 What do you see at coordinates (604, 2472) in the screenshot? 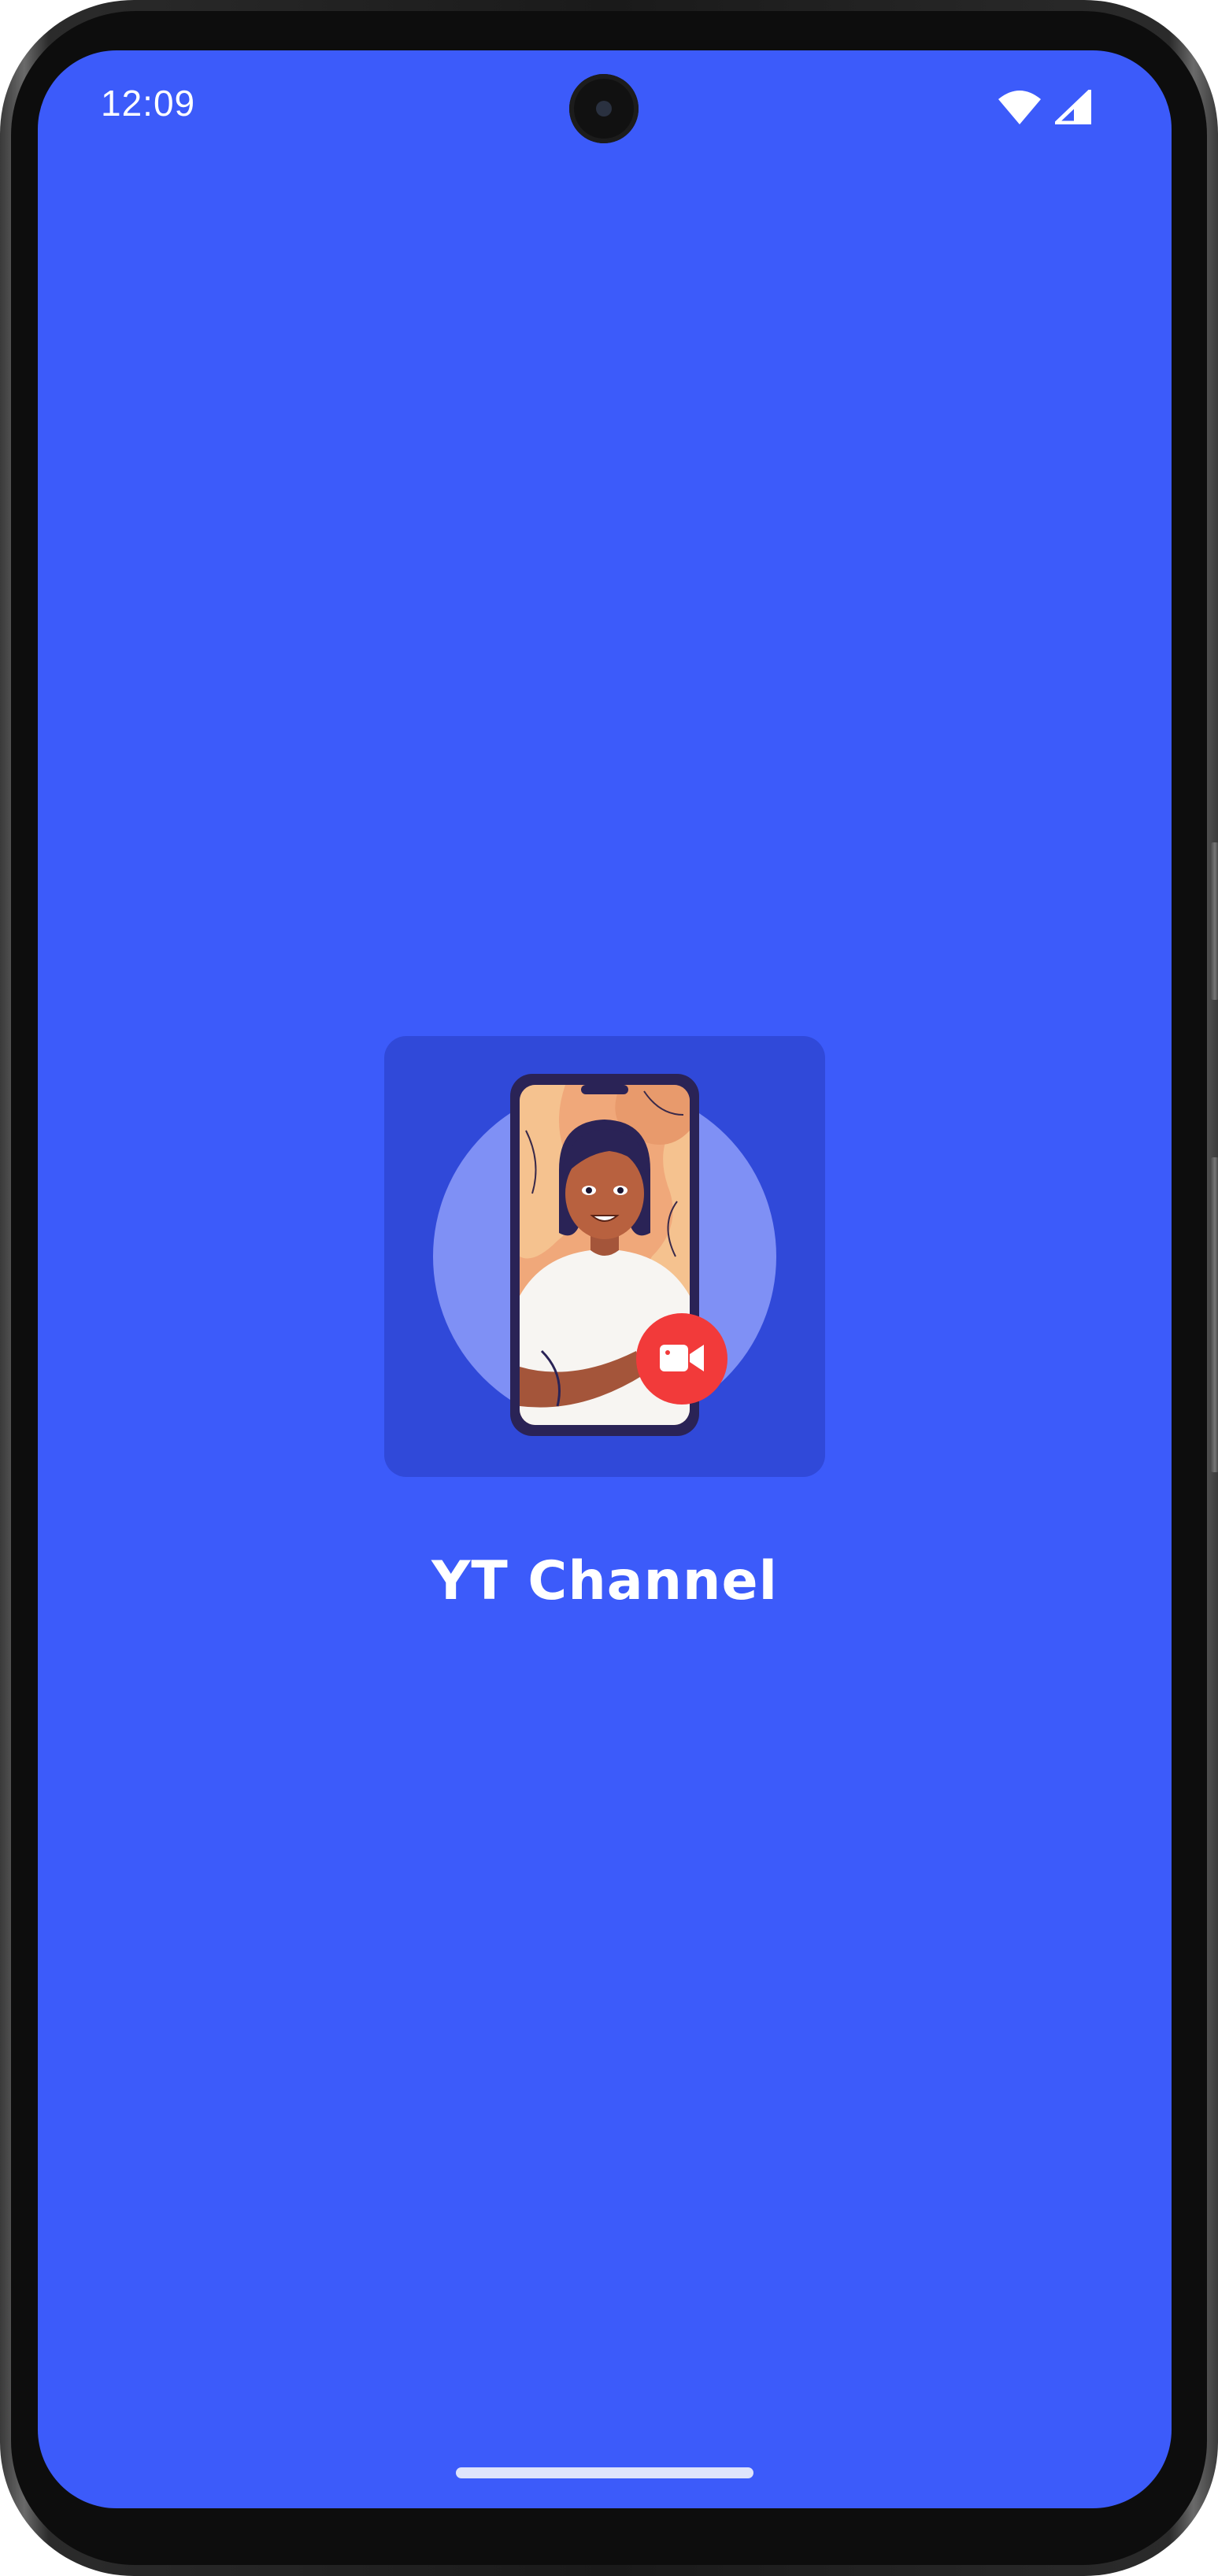
I see `home-indicator` at bounding box center [604, 2472].